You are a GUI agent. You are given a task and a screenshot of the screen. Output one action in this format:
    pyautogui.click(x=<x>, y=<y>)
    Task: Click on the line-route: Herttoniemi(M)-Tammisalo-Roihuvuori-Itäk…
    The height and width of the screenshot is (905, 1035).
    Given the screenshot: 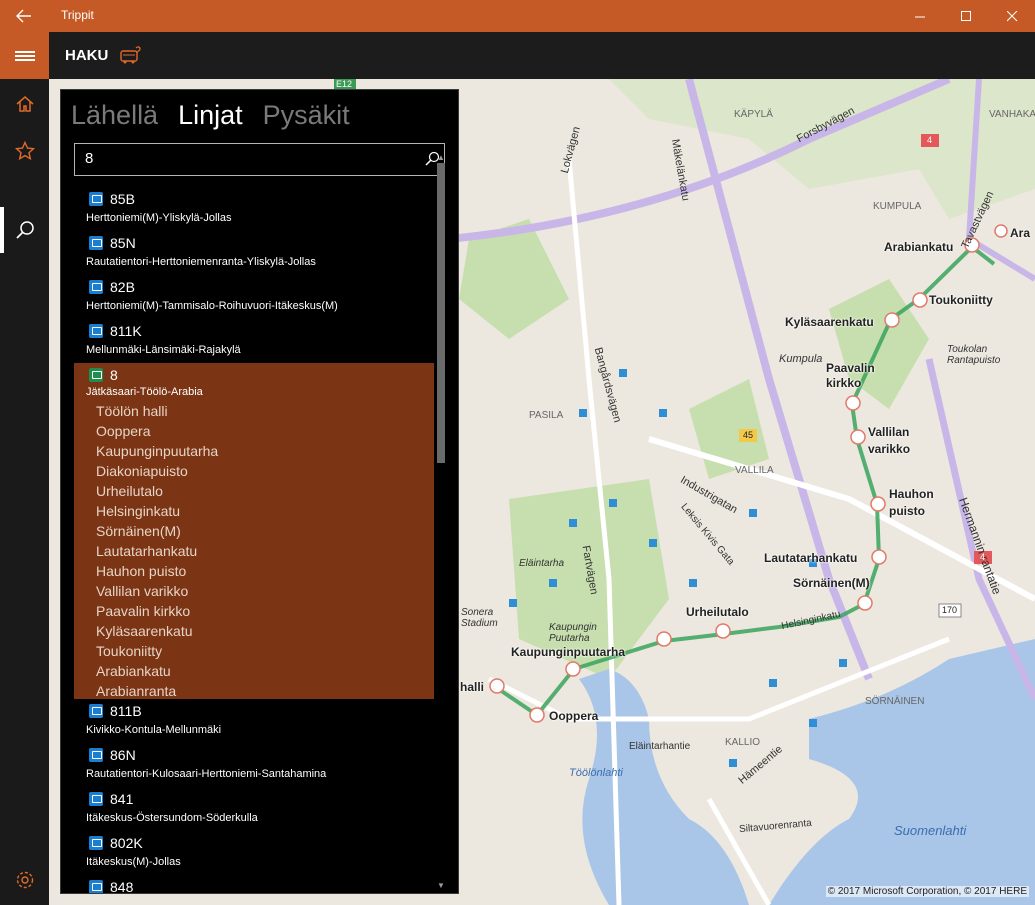 What is the action you would take?
    pyautogui.click(x=212, y=306)
    